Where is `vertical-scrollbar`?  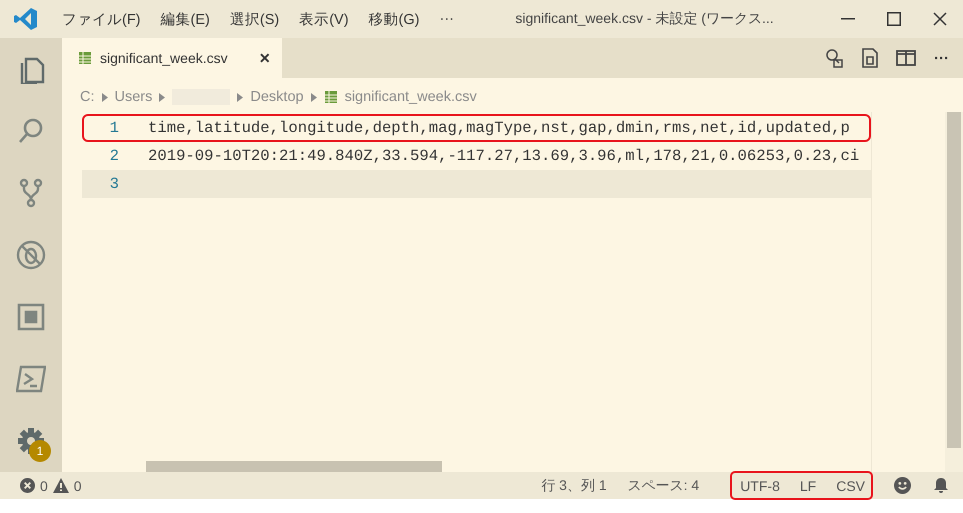 vertical-scrollbar is located at coordinates (954, 280).